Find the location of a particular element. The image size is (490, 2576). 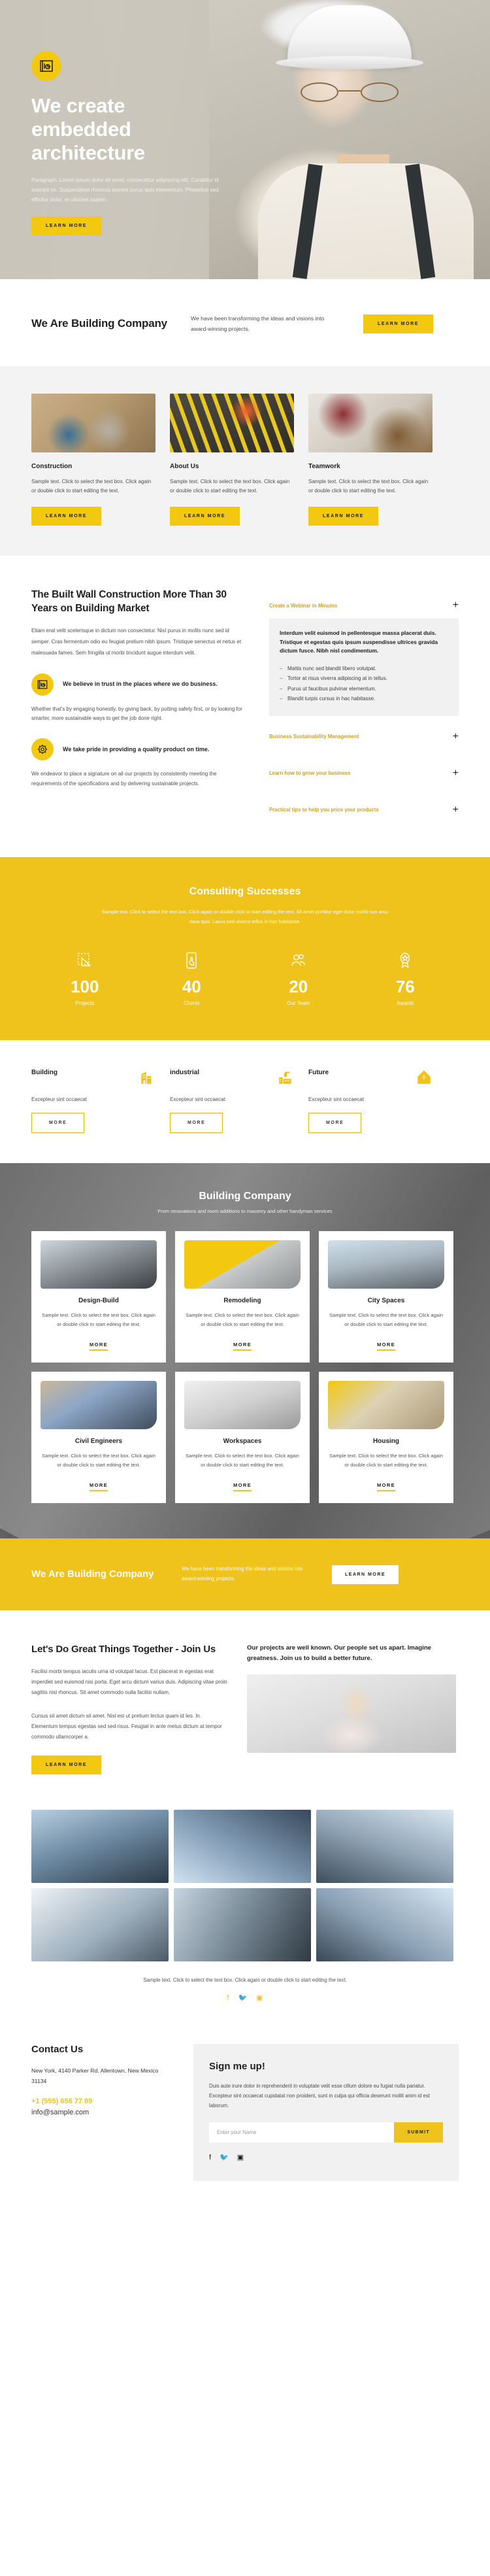

contact-title: Contact Us is located at coordinates (57, 2049).